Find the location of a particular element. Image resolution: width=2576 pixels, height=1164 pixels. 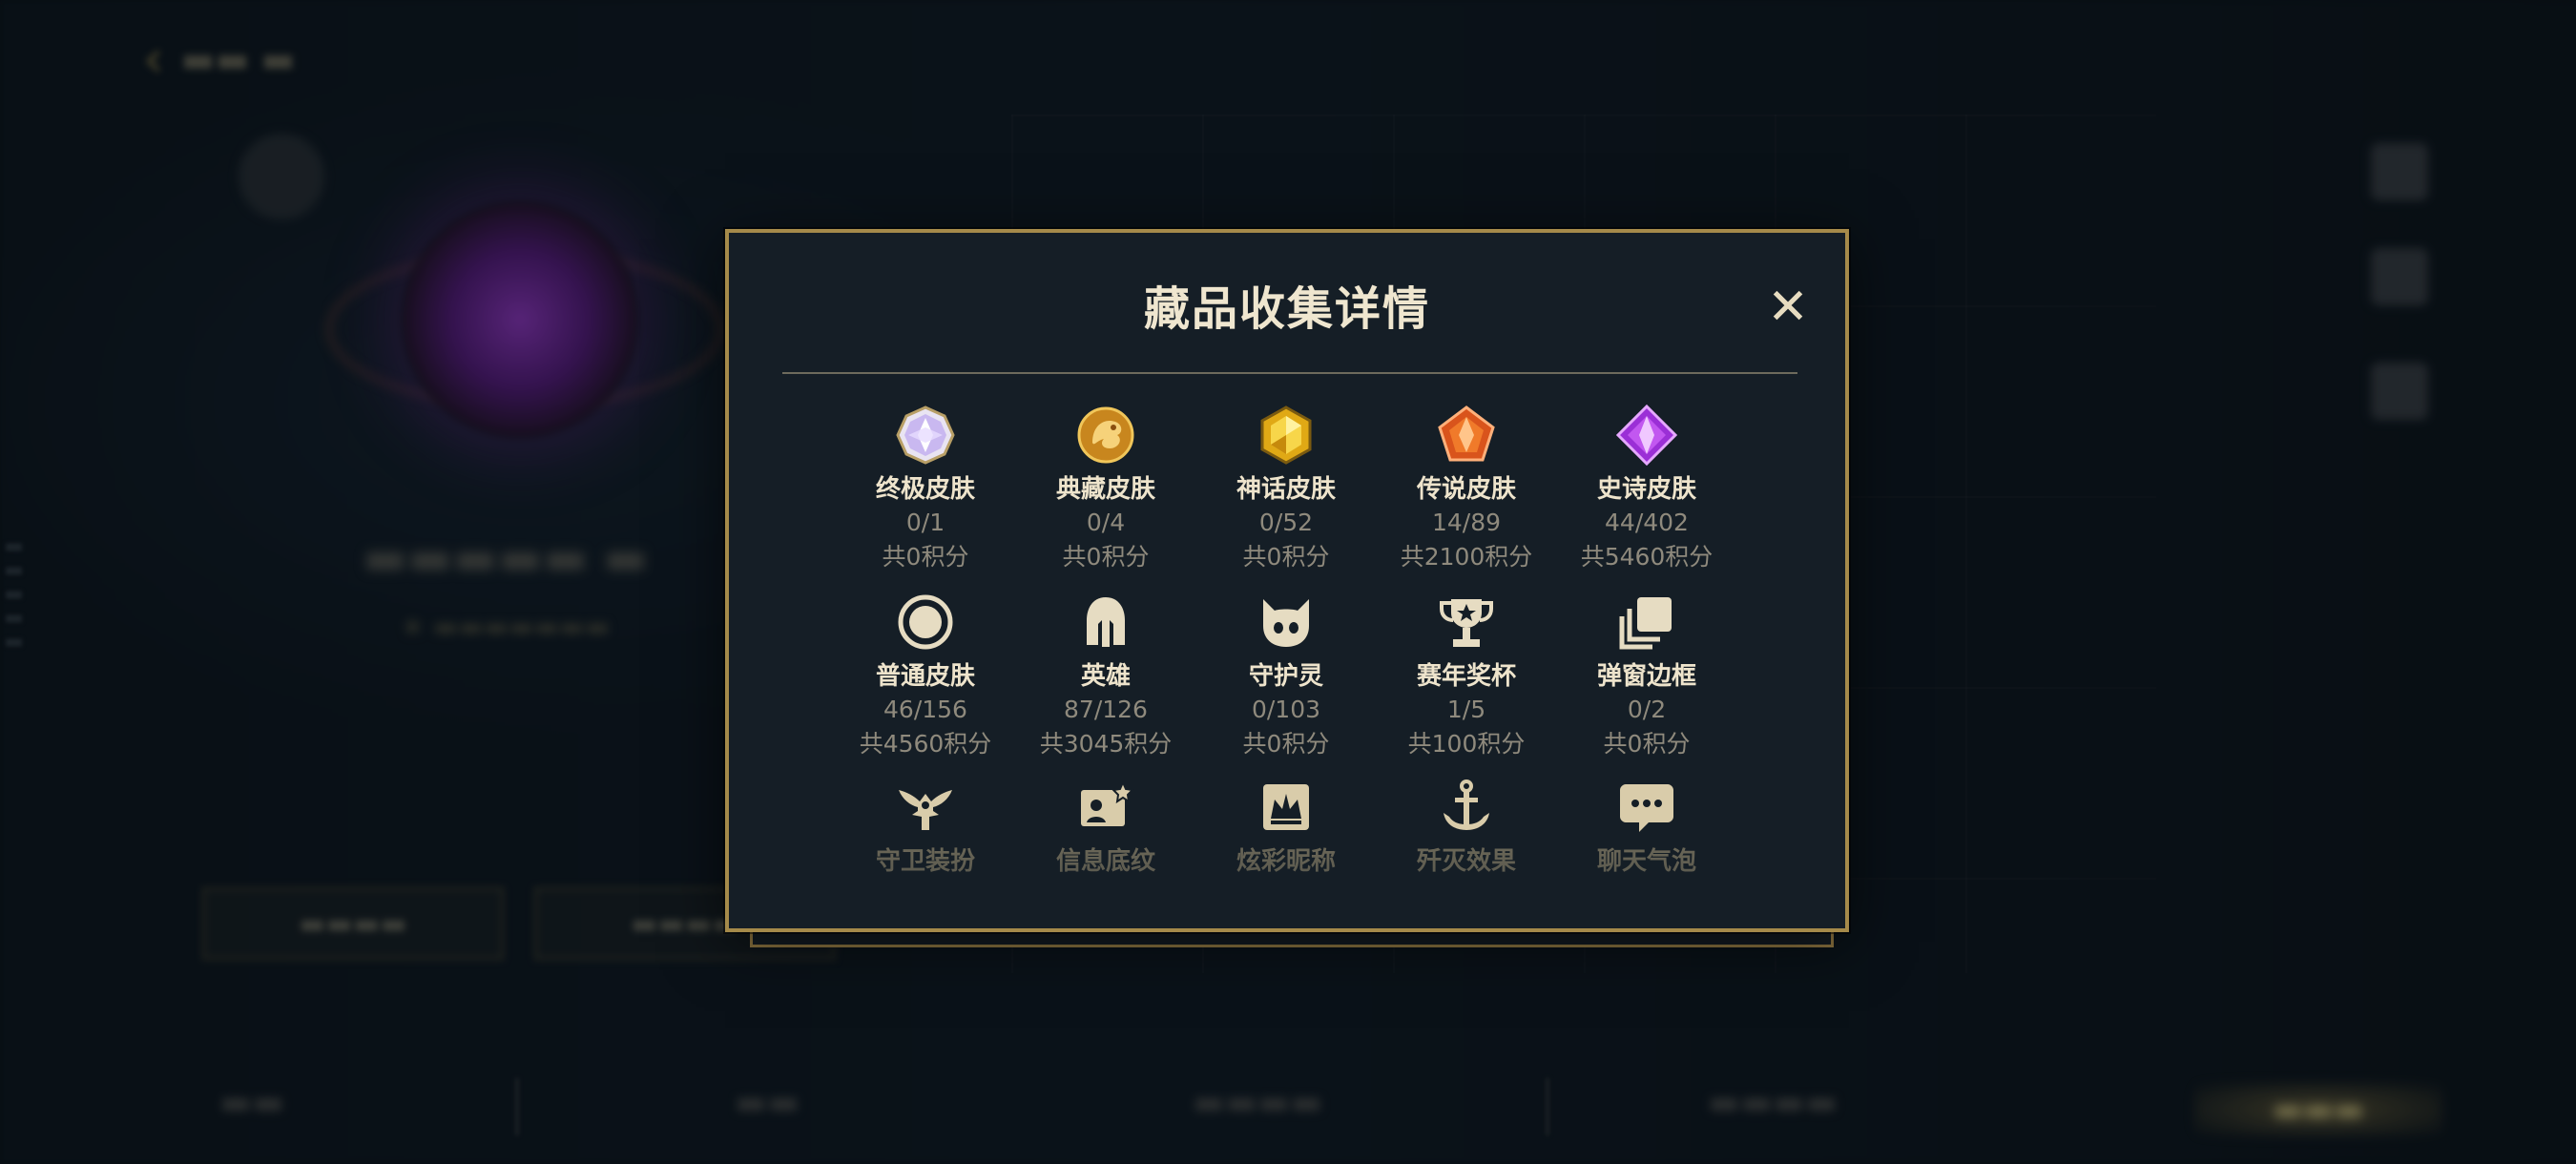

epic-skin-icon is located at coordinates (1646, 435).